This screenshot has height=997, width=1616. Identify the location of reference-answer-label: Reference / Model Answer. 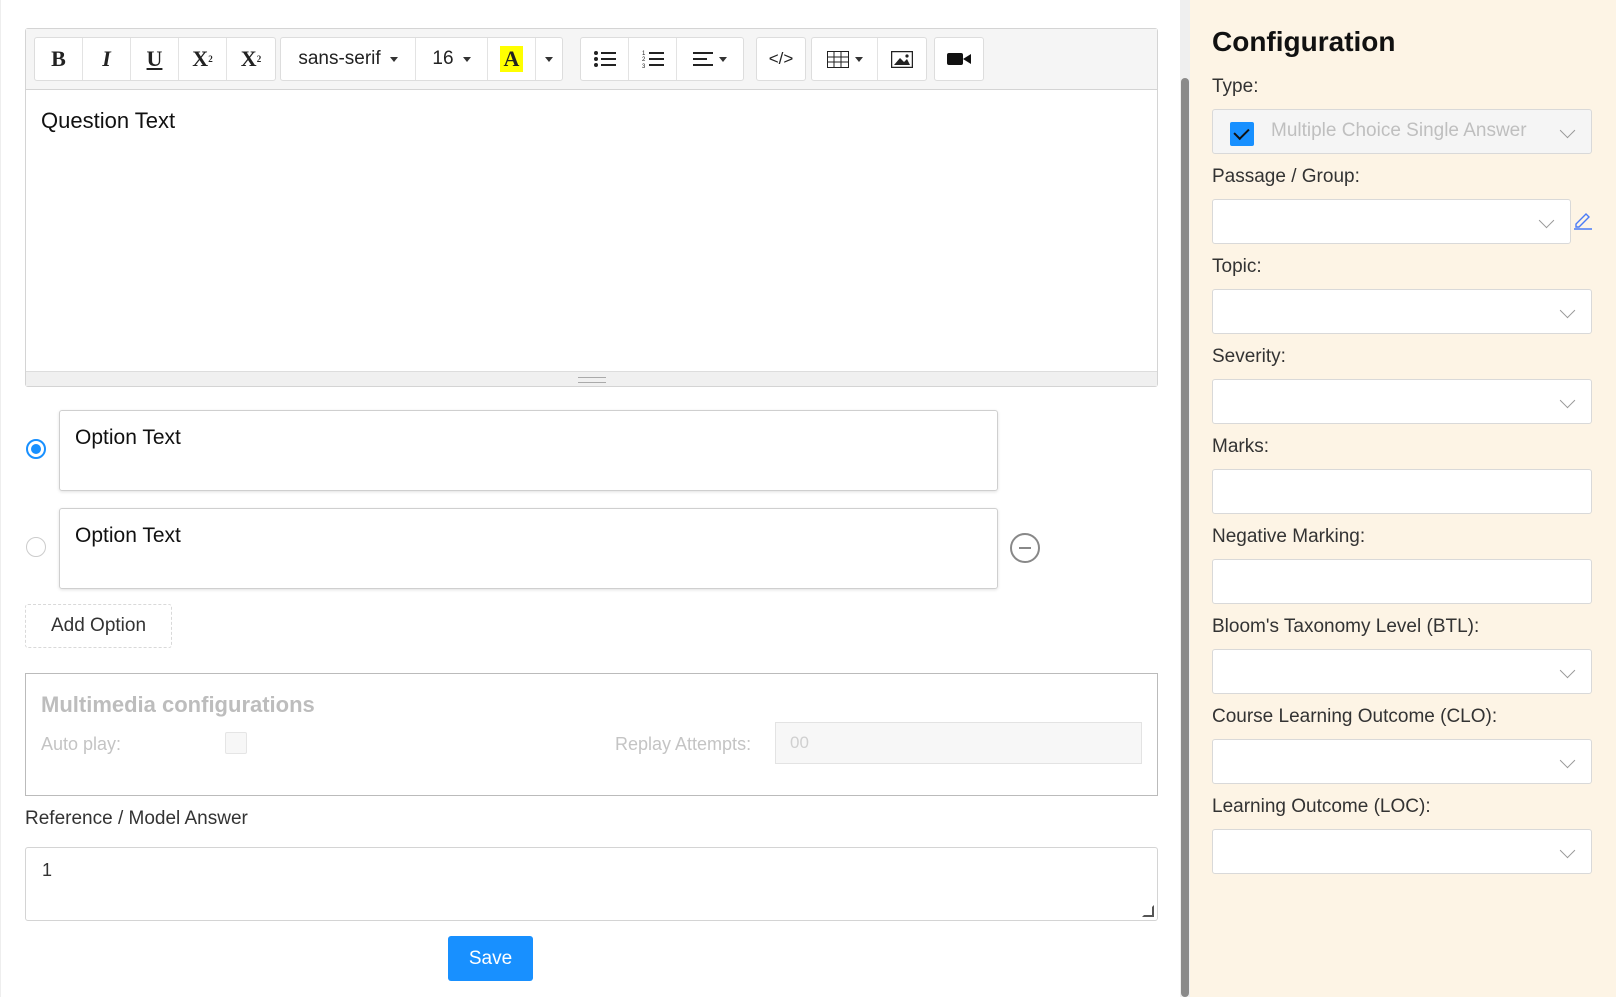
(136, 818).